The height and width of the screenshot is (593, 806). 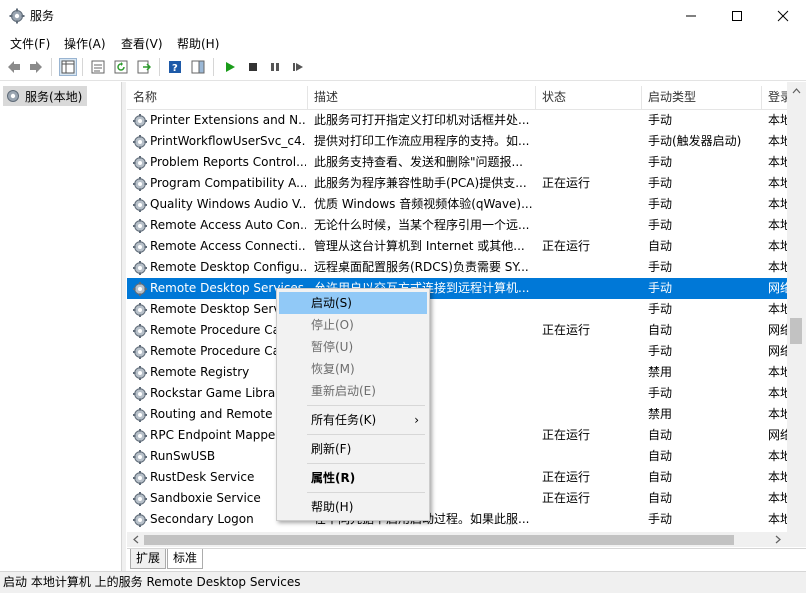 I want to click on forward-arrow-icon, so click(x=36, y=67).